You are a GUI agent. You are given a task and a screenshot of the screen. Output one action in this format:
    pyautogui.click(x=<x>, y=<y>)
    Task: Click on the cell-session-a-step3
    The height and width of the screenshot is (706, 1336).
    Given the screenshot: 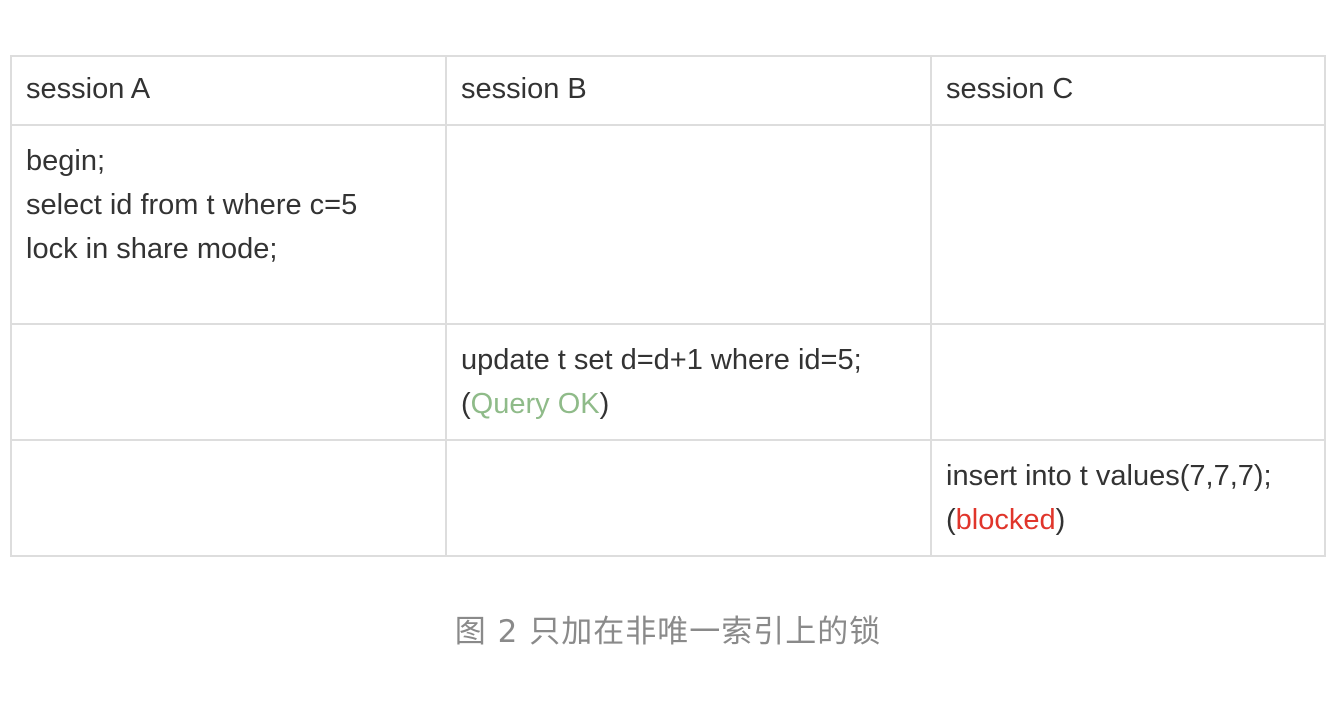 What is the action you would take?
    pyautogui.click(x=228, y=498)
    